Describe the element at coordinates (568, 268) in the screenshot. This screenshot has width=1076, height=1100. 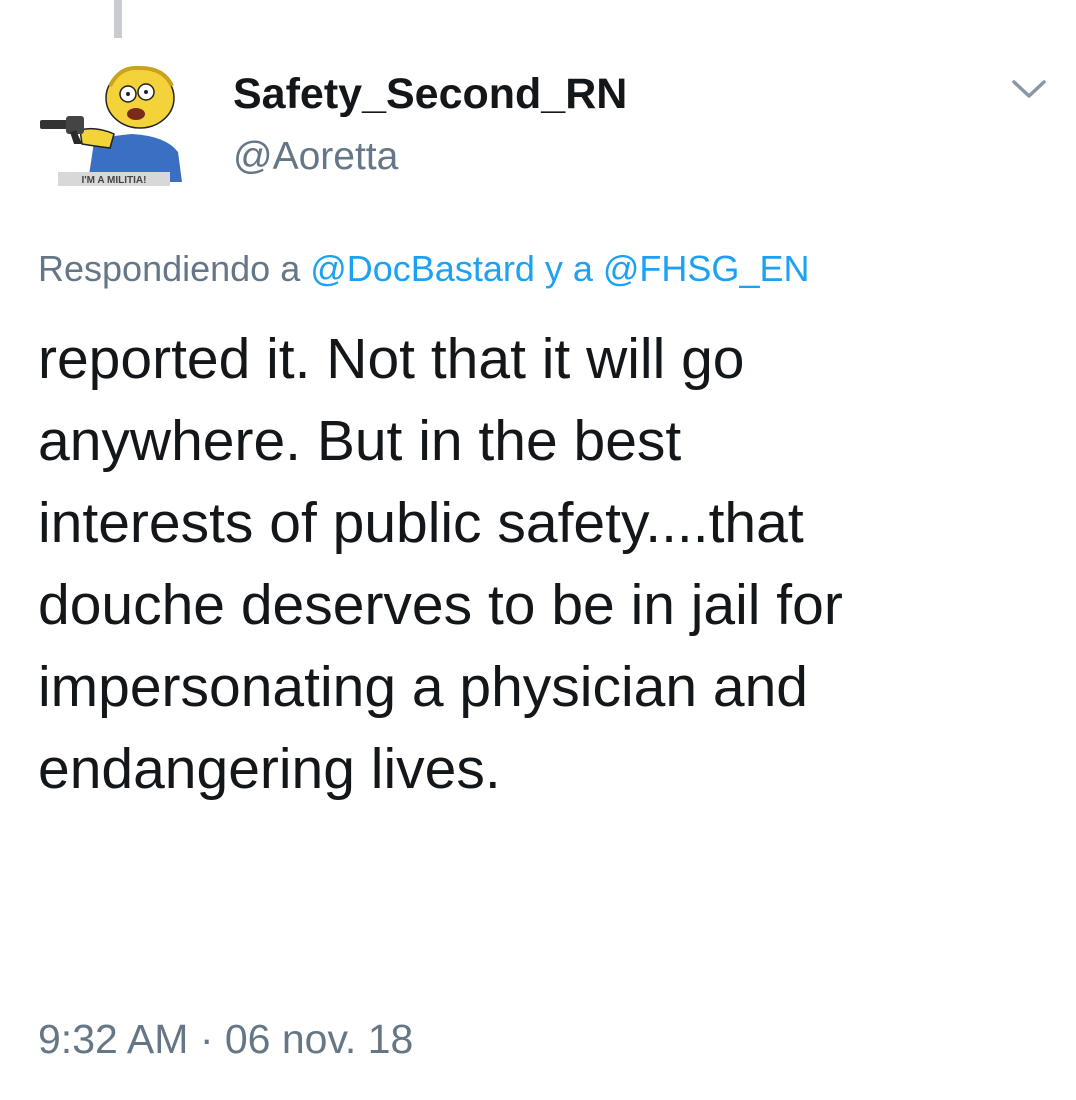
I see `reply-joiner: y a` at that location.